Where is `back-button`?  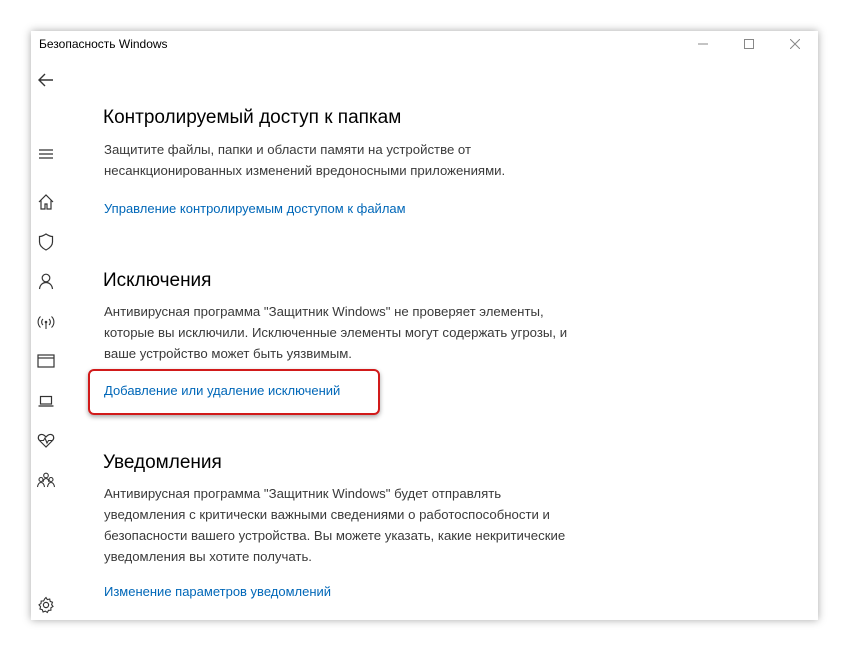
back-button is located at coordinates (46, 80).